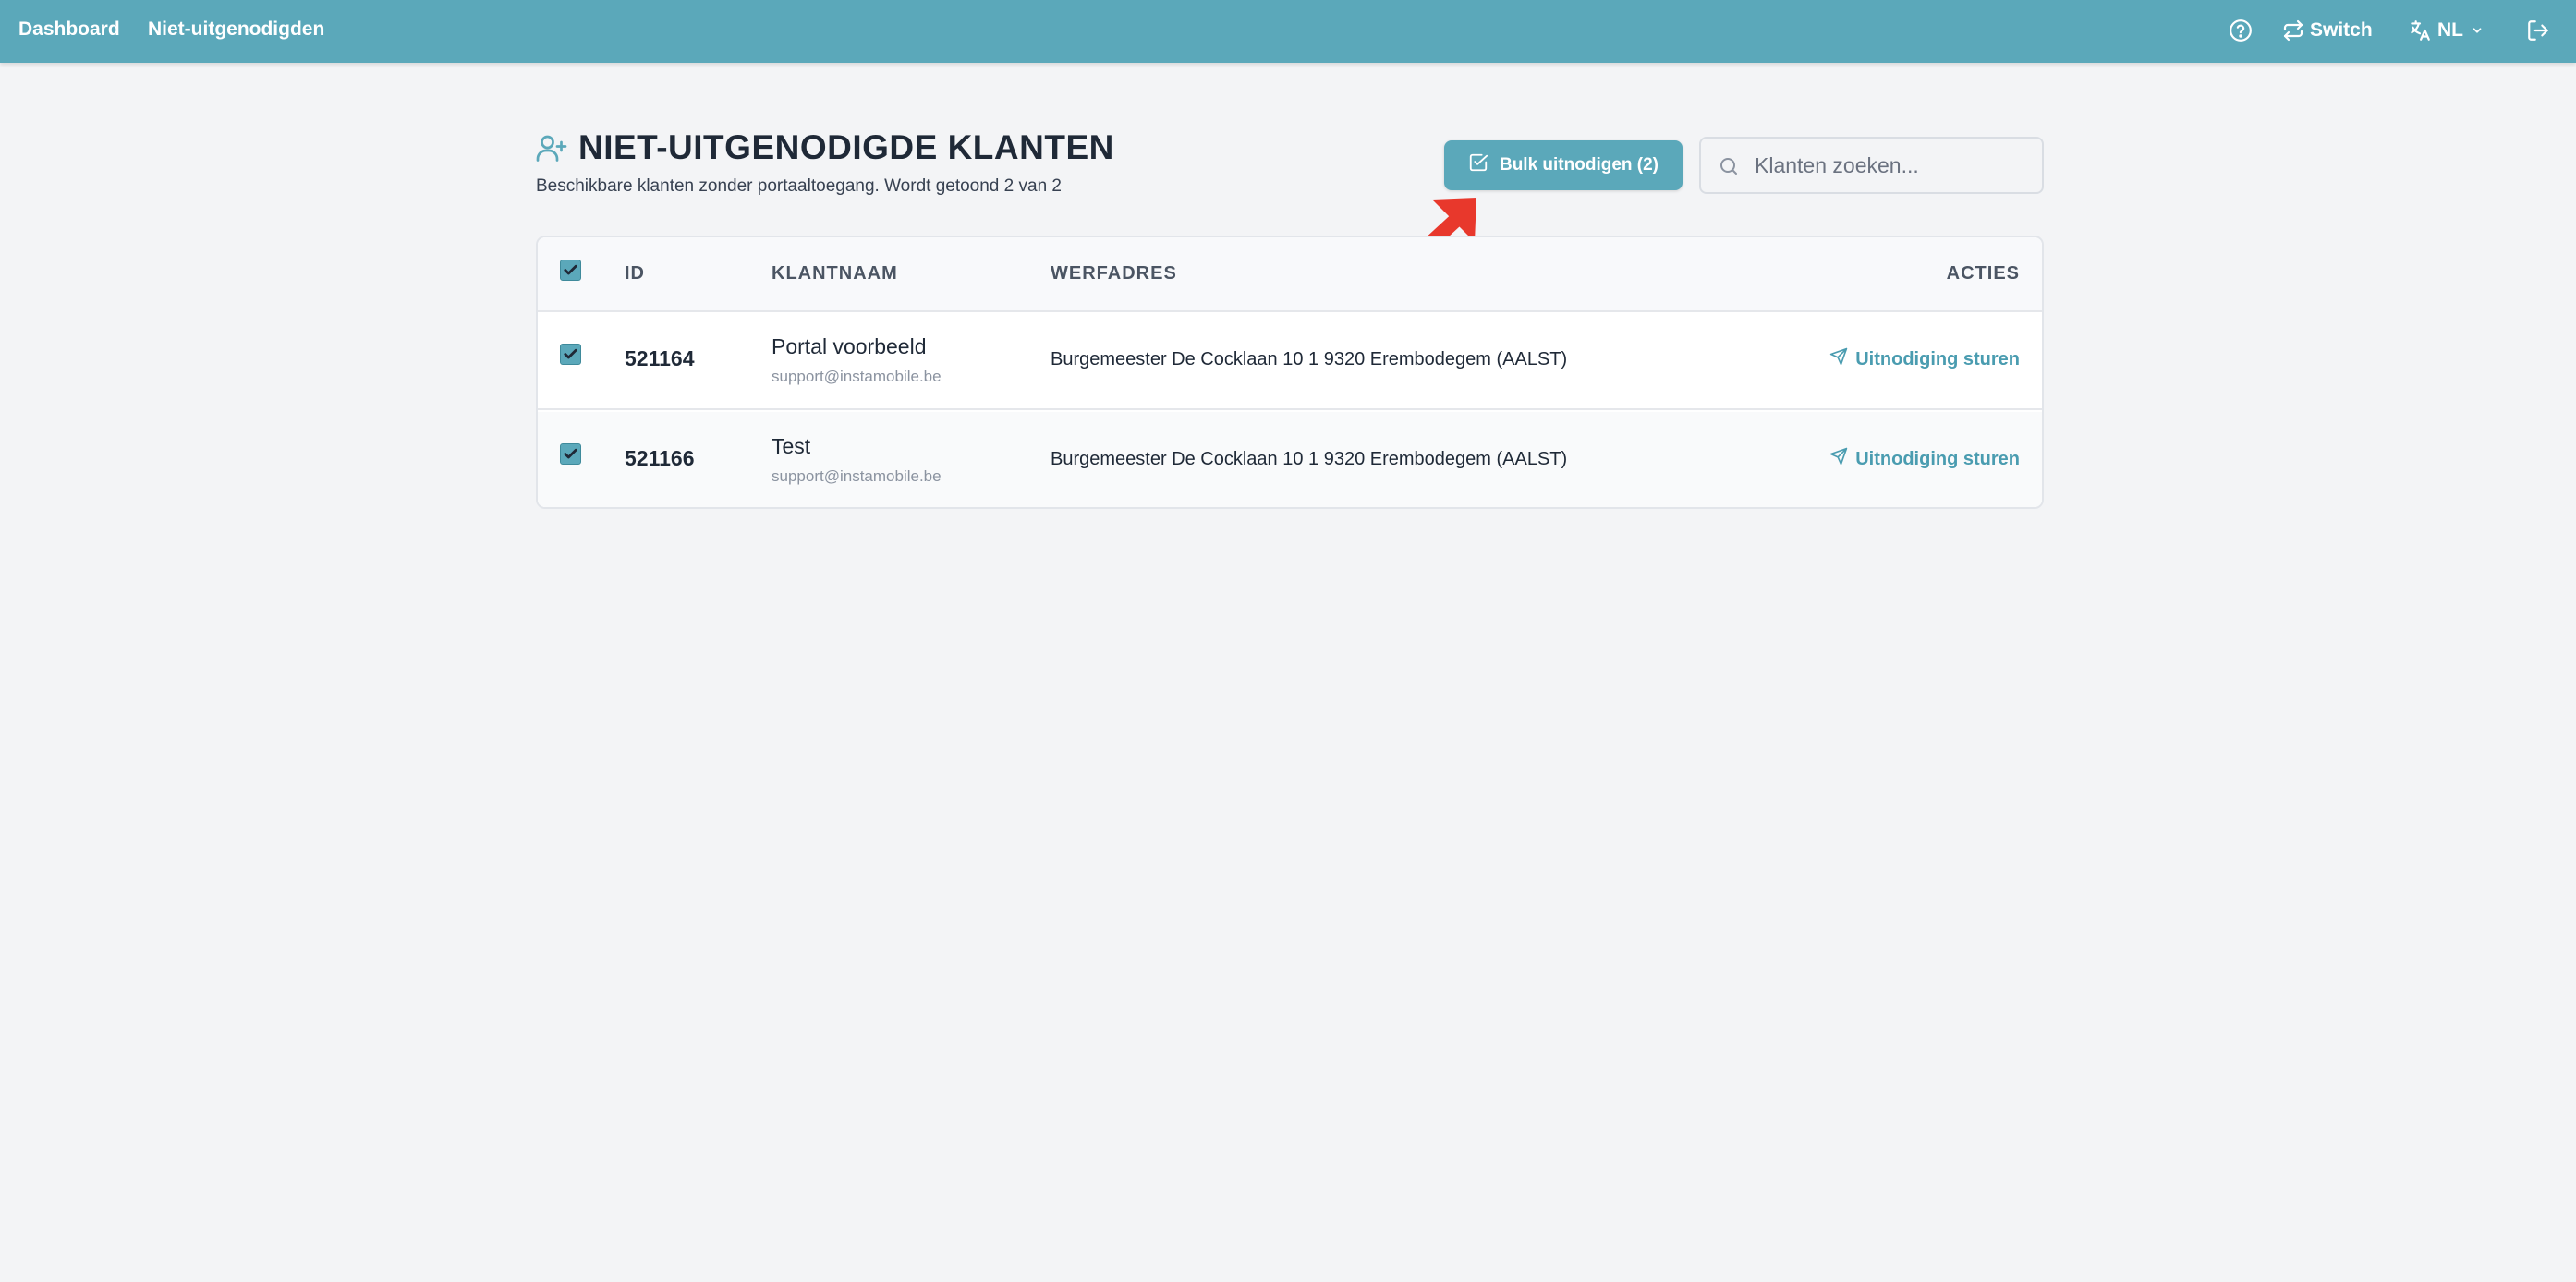 This screenshot has height=1282, width=2576. I want to click on bulk-invite-label: Bulk uitnodigen (2), so click(1579, 165).